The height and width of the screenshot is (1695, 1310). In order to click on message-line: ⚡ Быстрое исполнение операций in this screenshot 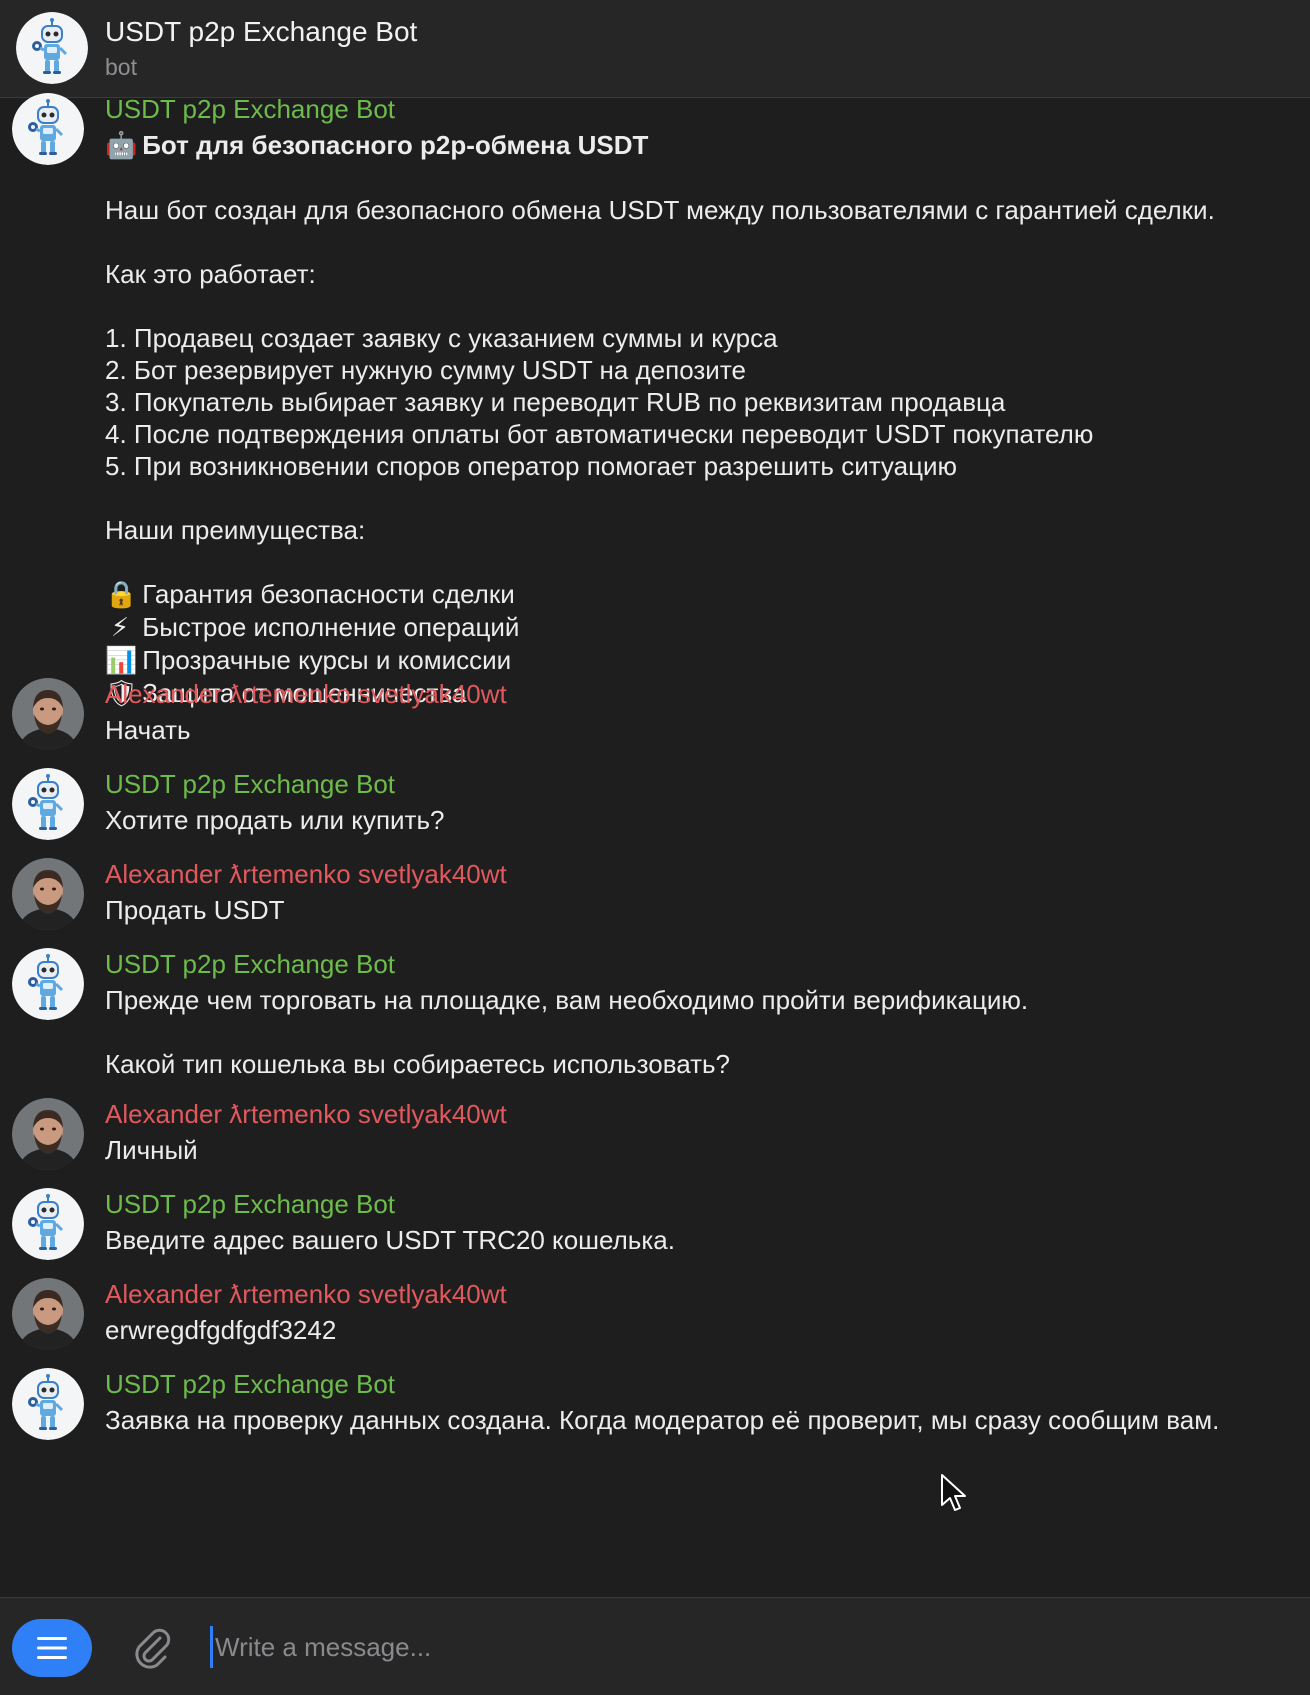, I will do `click(700, 627)`.